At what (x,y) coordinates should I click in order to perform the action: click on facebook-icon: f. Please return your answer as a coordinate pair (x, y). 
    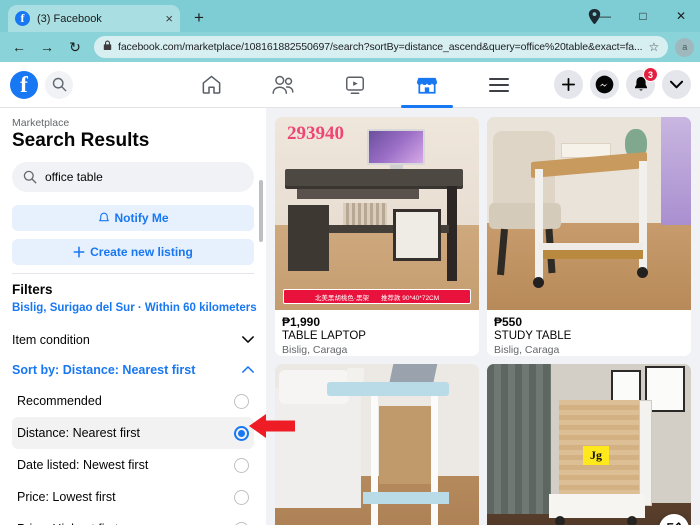
    Looking at the image, I should click on (22, 18).